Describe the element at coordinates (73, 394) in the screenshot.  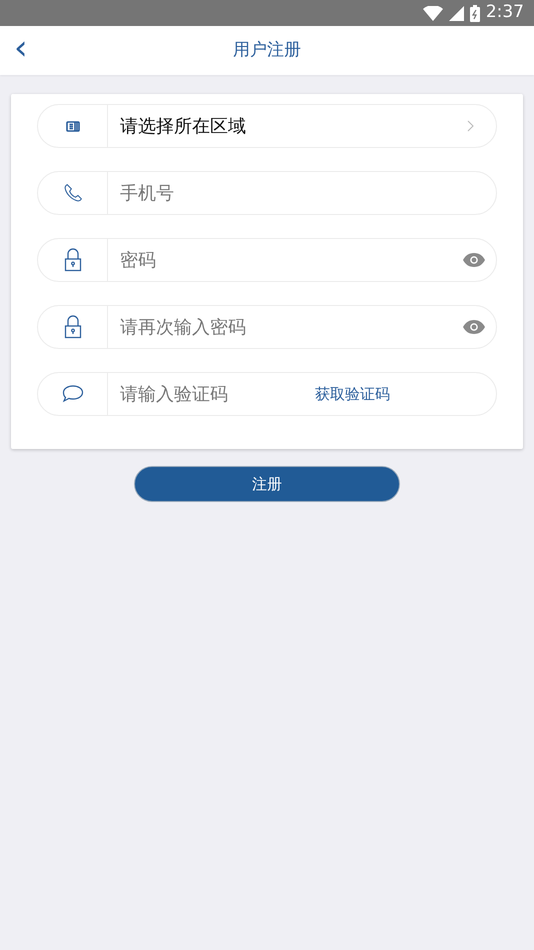
I see `chat-bubble-icon` at that location.